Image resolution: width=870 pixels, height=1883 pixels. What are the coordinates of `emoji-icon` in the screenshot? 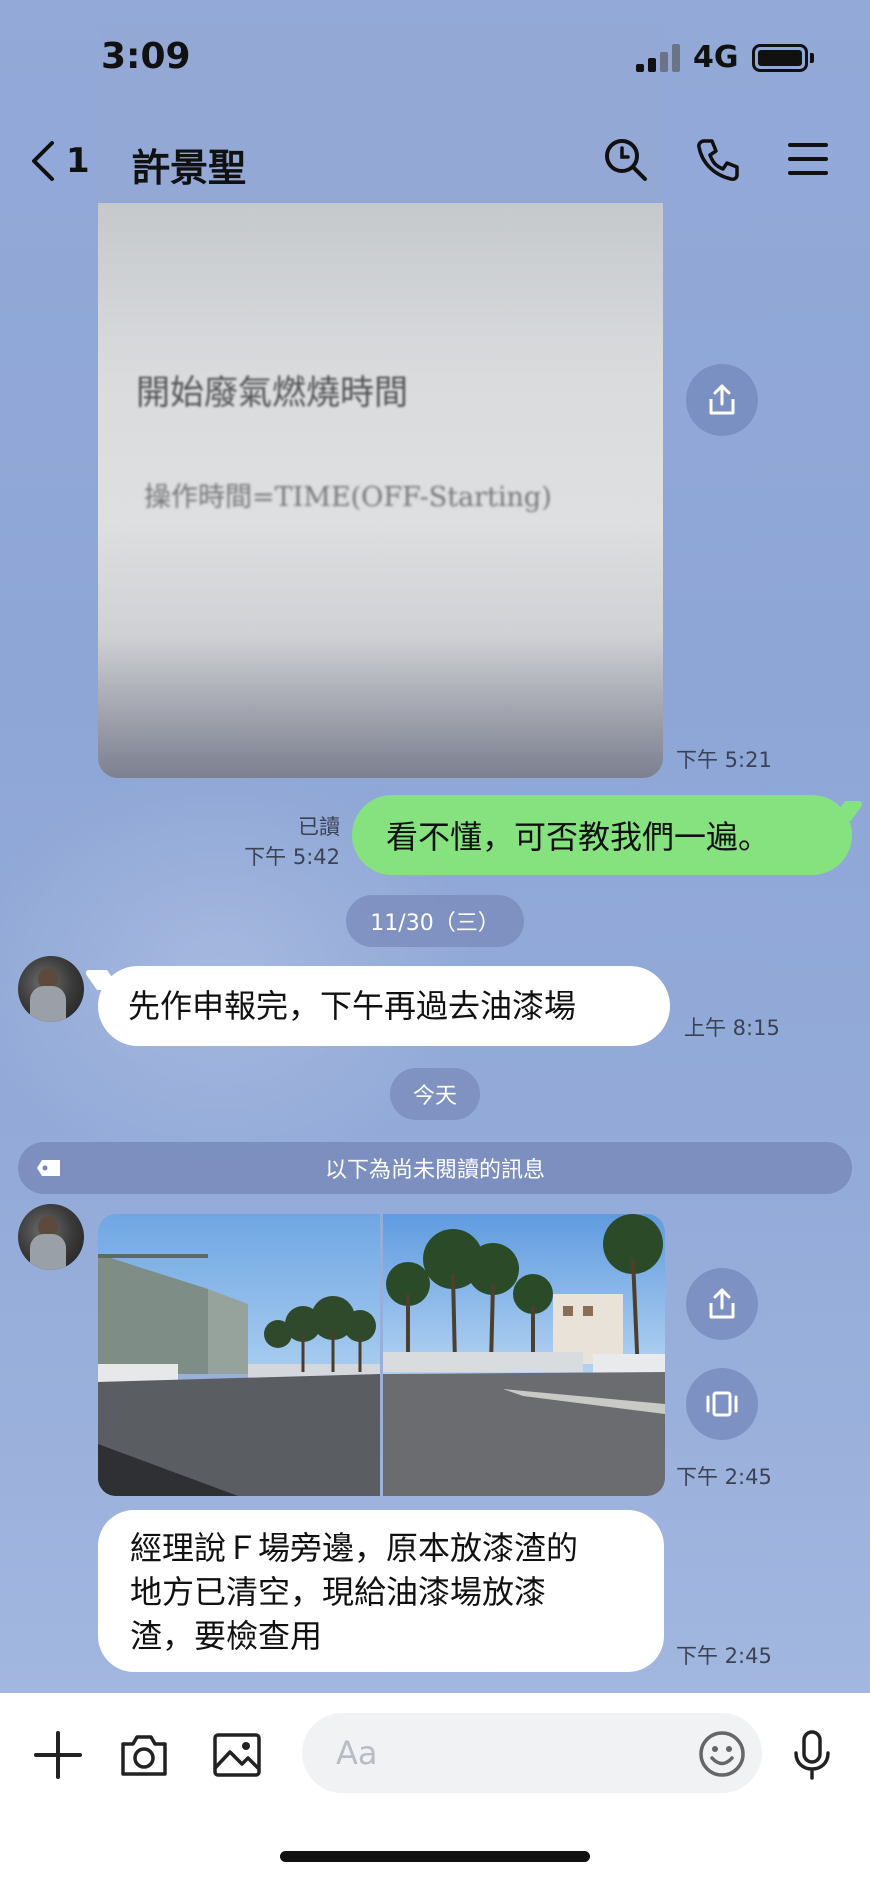 It's located at (722, 1754).